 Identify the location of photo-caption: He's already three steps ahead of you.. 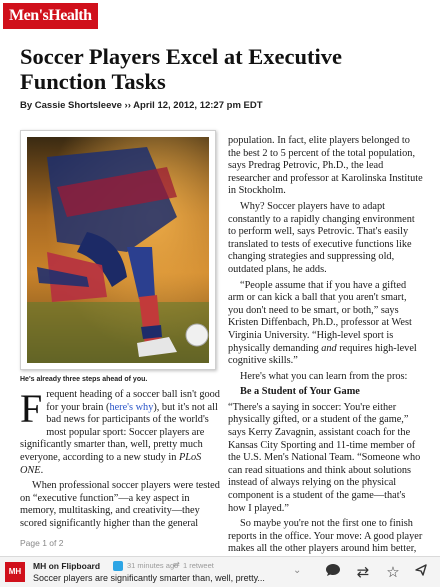
(84, 379).